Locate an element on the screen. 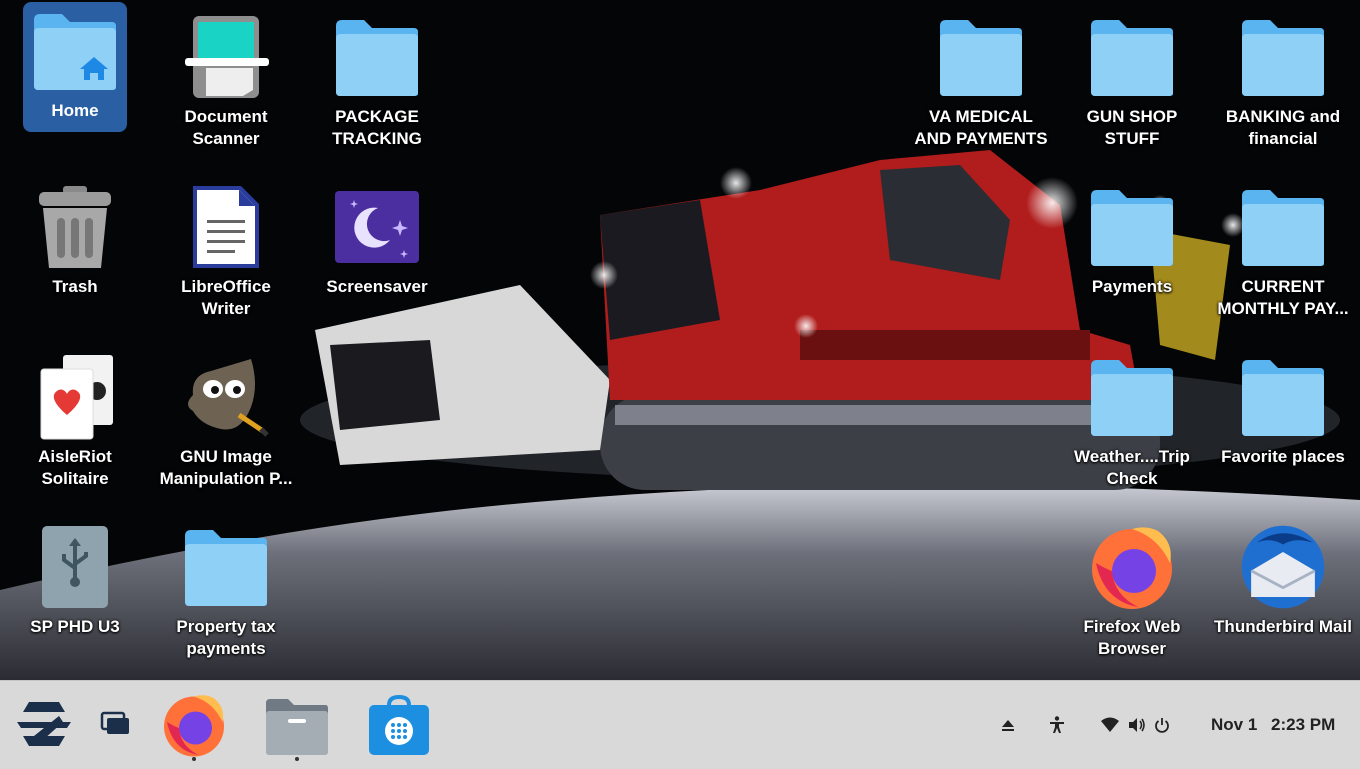  desktop-icon-banking: BANKING and financial is located at coordinates (1283, 88).